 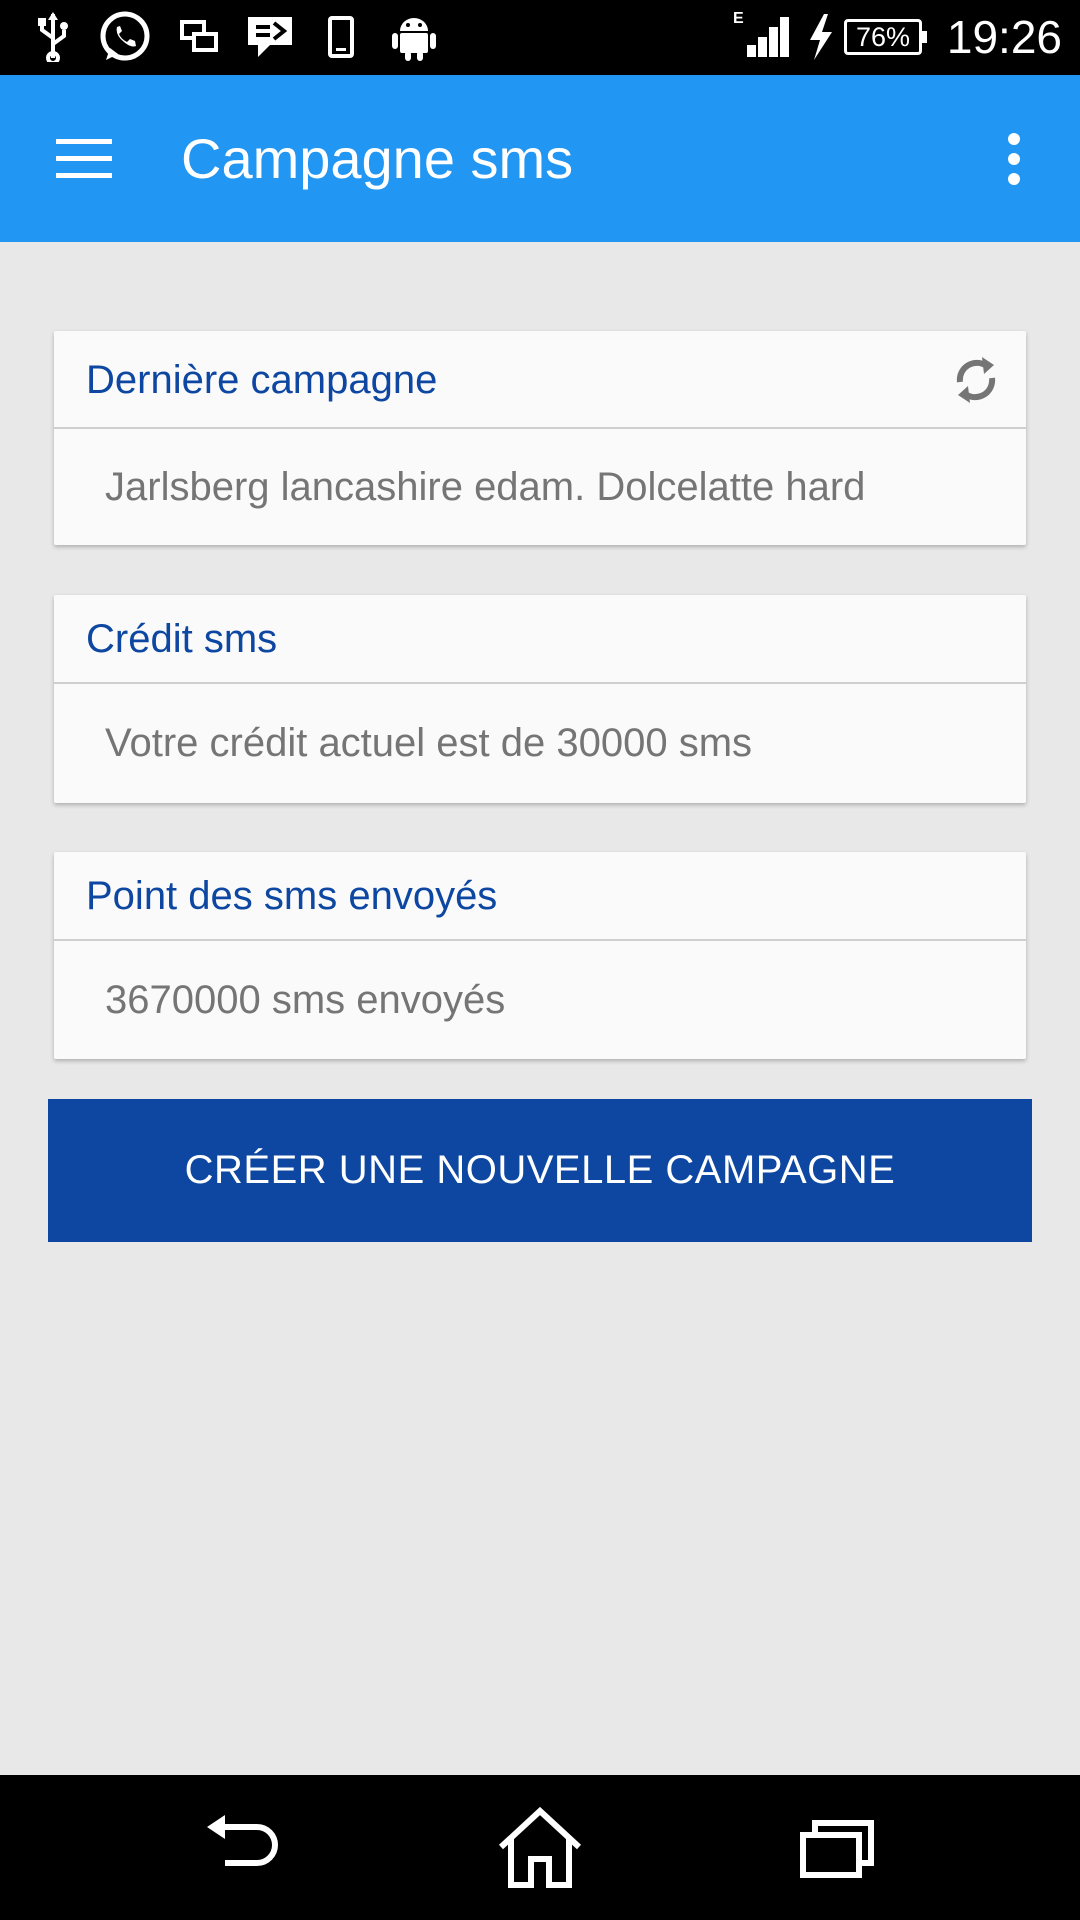 I want to click on screen-mirror-icon, so click(x=199, y=37).